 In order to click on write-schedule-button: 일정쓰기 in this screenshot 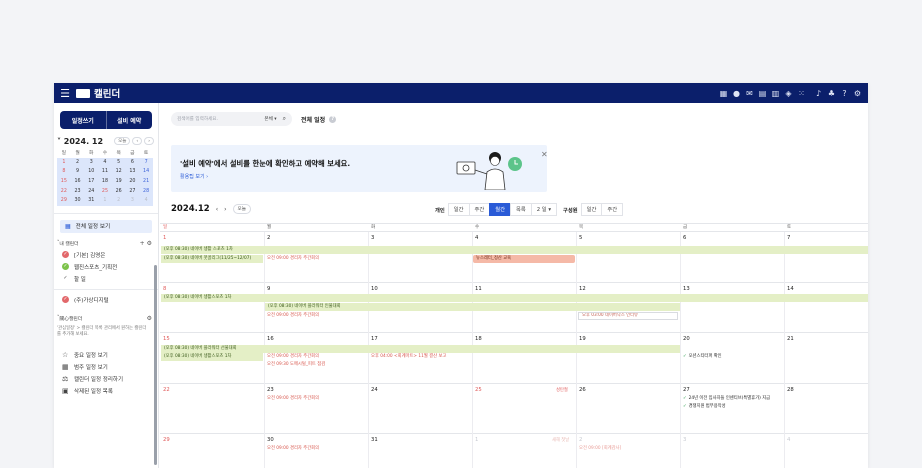, I will do `click(83, 120)`.